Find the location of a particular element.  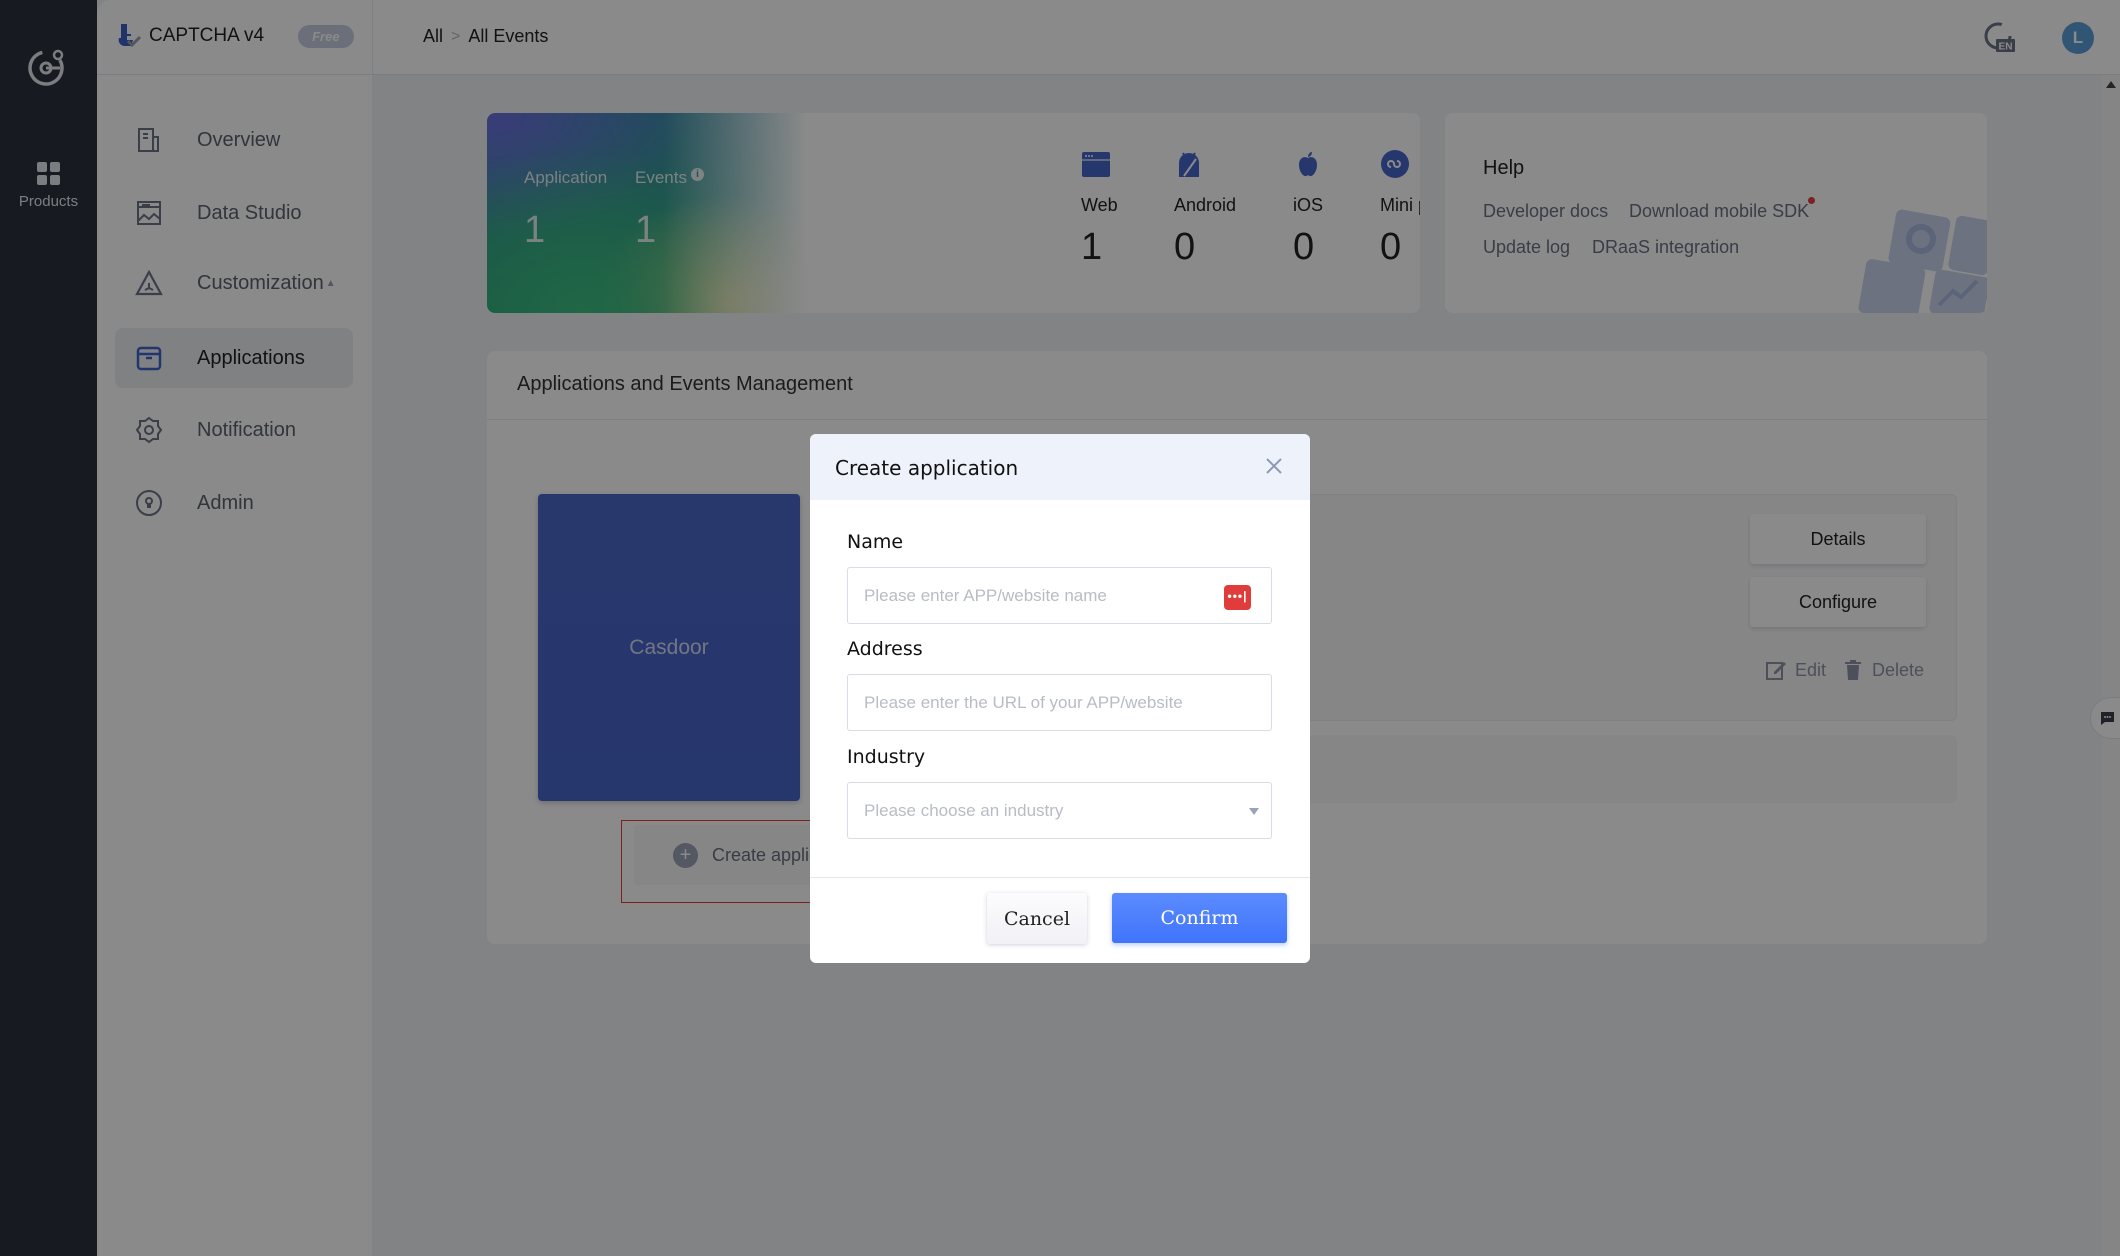

confirm-button: Confirm is located at coordinates (1199, 918).